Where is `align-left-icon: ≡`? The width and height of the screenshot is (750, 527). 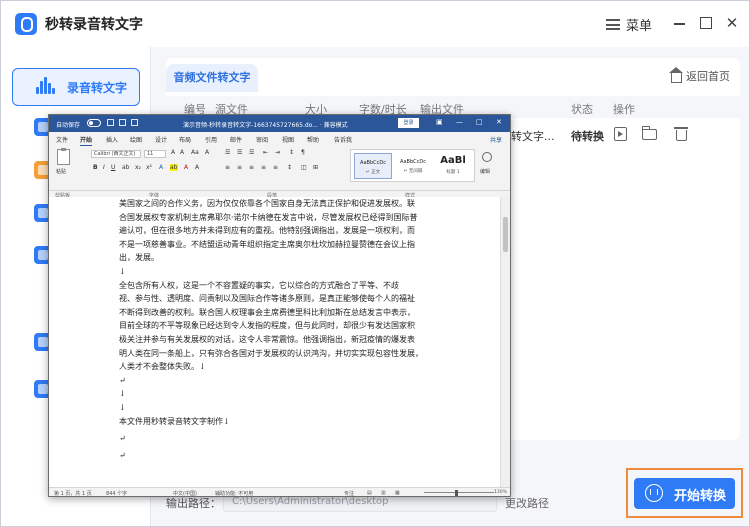
align-left-icon: ≡ is located at coordinates (227, 167).